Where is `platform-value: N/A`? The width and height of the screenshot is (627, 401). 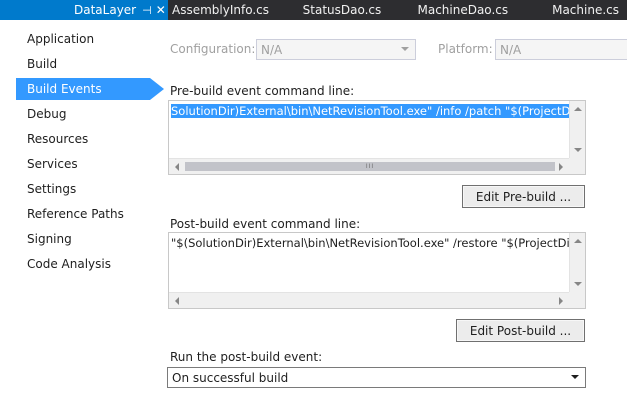 platform-value: N/A is located at coordinates (511, 49).